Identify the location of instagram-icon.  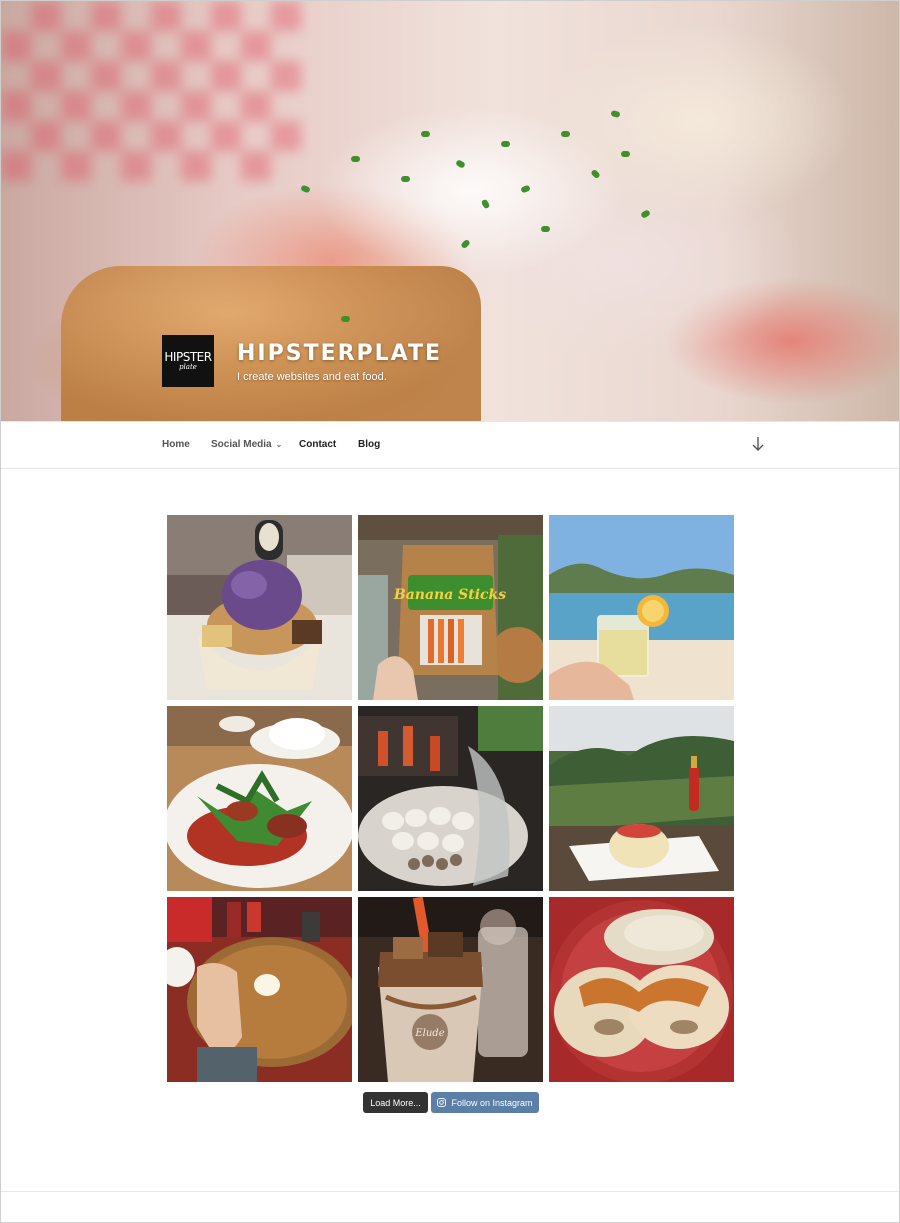
(442, 1102).